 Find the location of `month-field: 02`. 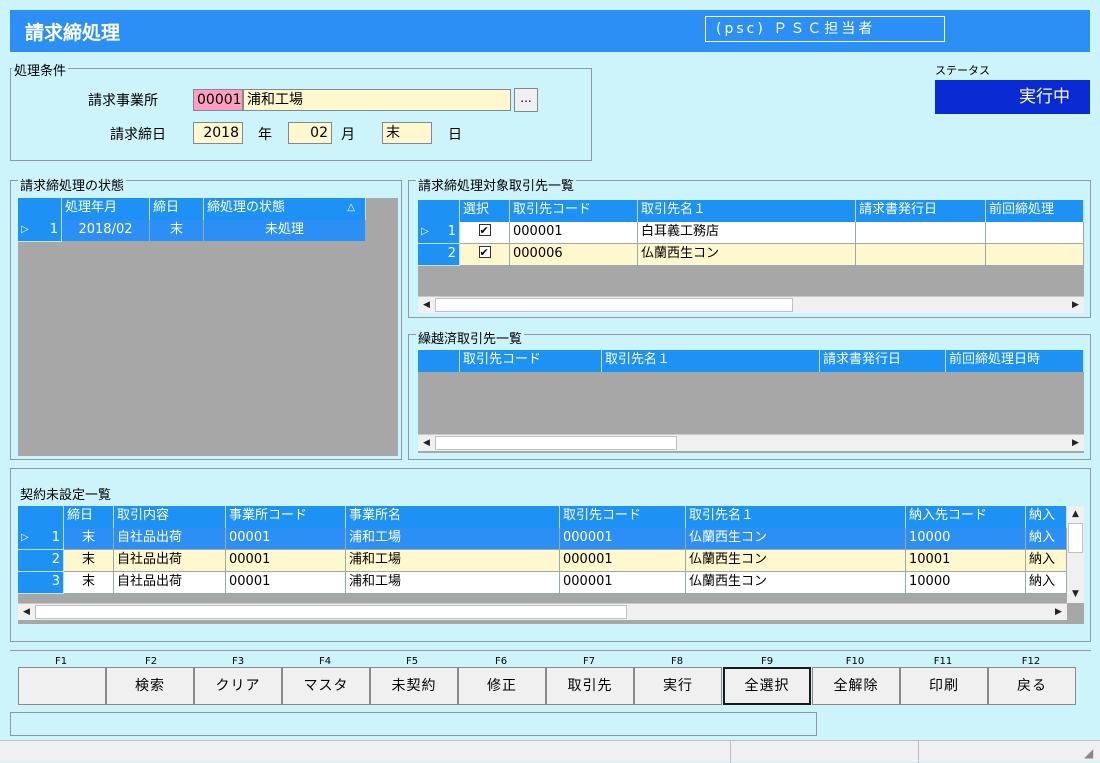

month-field: 02 is located at coordinates (310, 133).